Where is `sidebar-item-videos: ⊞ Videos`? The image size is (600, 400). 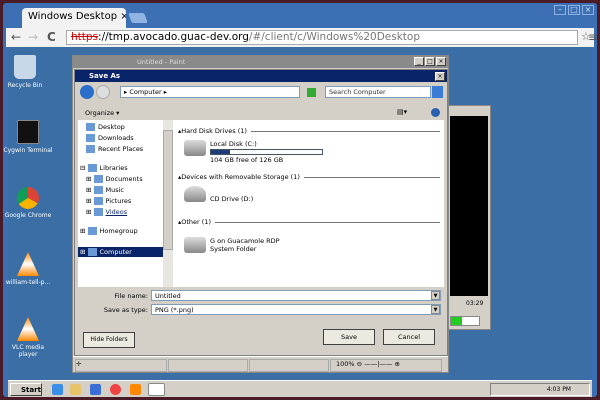 sidebar-item-videos: ⊞ Videos is located at coordinates (106, 212).